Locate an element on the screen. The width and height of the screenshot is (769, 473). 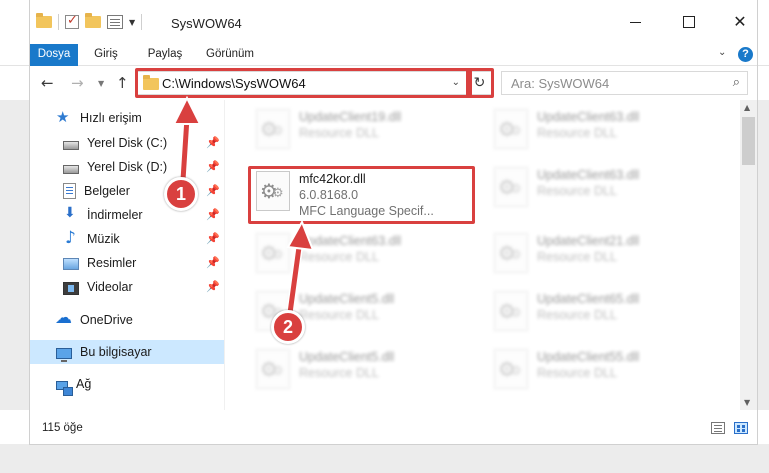
ribbon-tabs: Dosya Giriş Paylaş Görünüm ⌄ ? is located at coordinates (384, 55).